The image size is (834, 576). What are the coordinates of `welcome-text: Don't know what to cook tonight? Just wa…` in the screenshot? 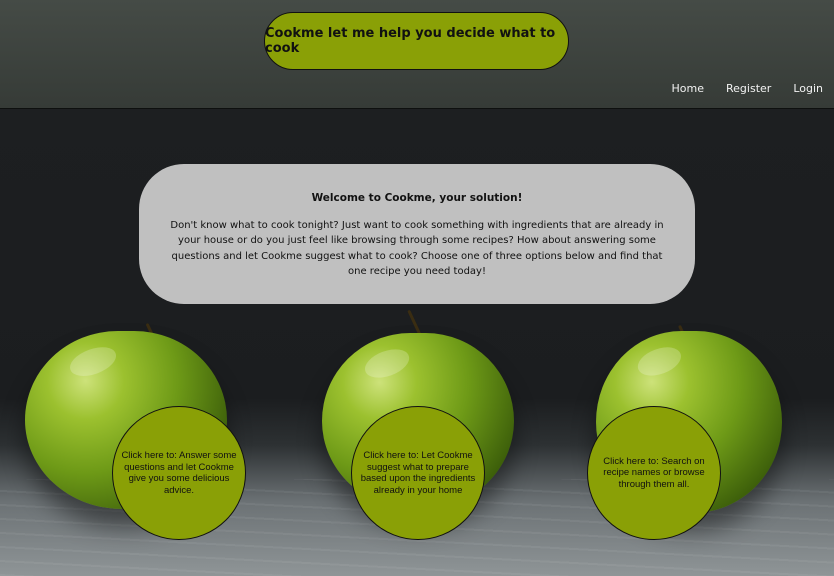 It's located at (417, 248).